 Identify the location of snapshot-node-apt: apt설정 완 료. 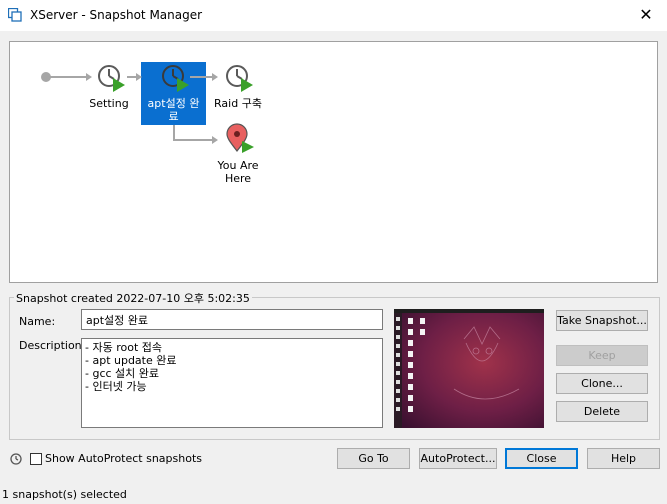
(173, 110).